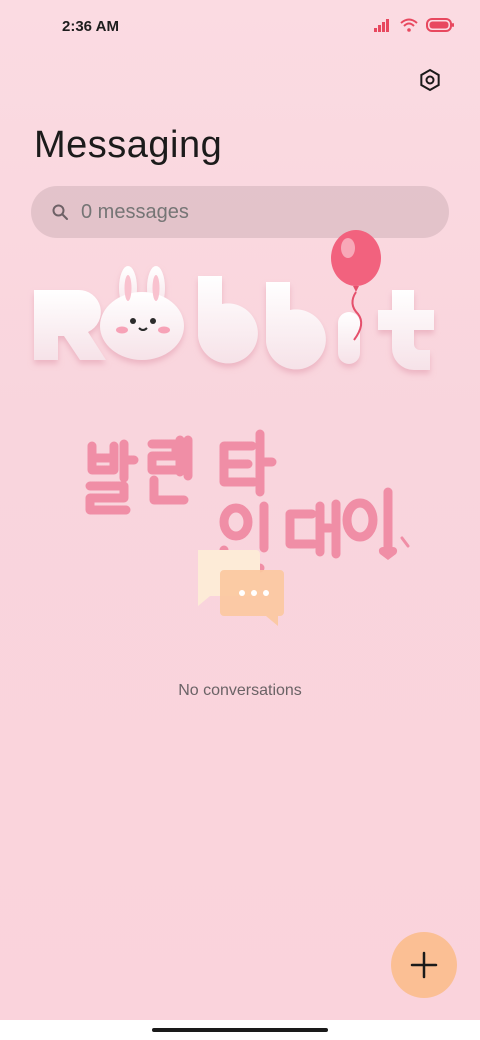  Describe the element at coordinates (240, 28) in the screenshot. I see `status-bar: 2:36 AM` at that location.